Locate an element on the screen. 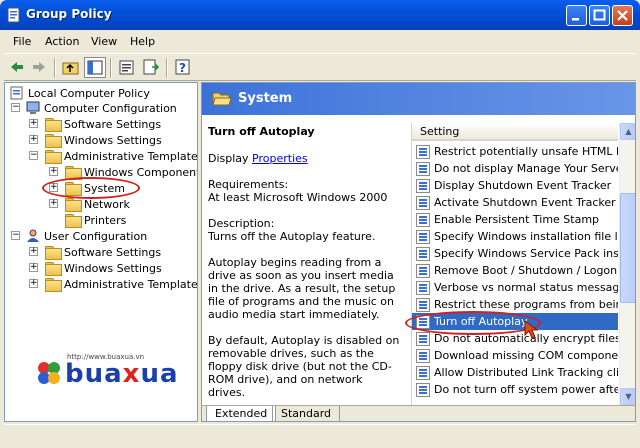  buaxua-logo: http://www.buaxua.vn buaxua is located at coordinates (110, 383).